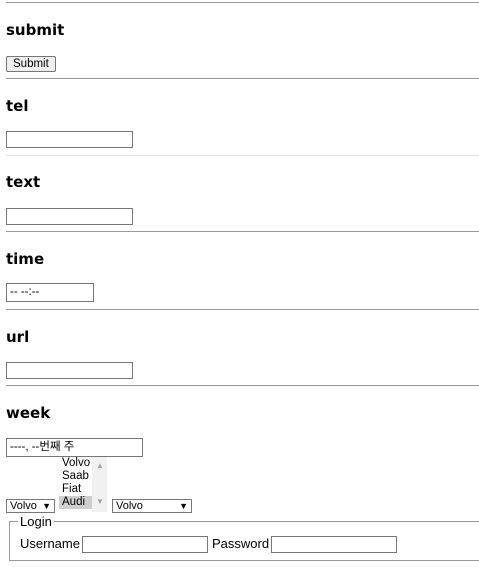  Describe the element at coordinates (18, 337) in the screenshot. I see `section-heading-url: url` at that location.